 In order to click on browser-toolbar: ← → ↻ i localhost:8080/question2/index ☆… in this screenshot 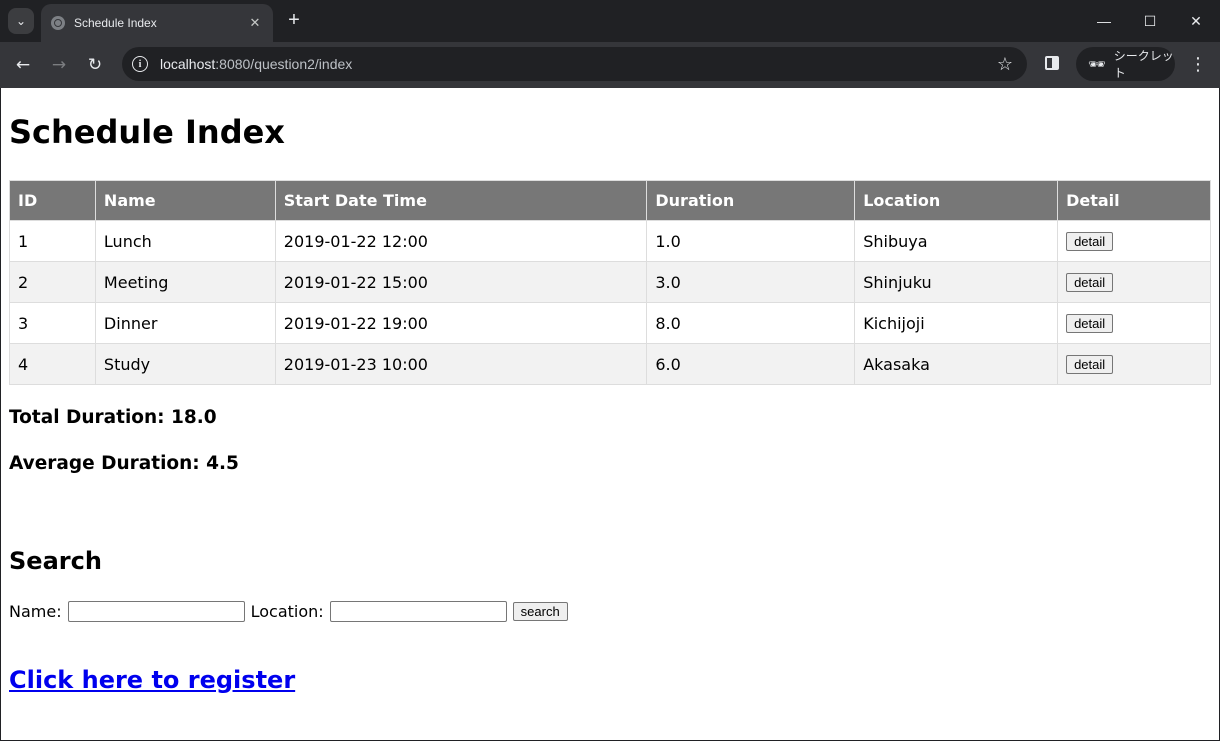, I will do `click(610, 65)`.